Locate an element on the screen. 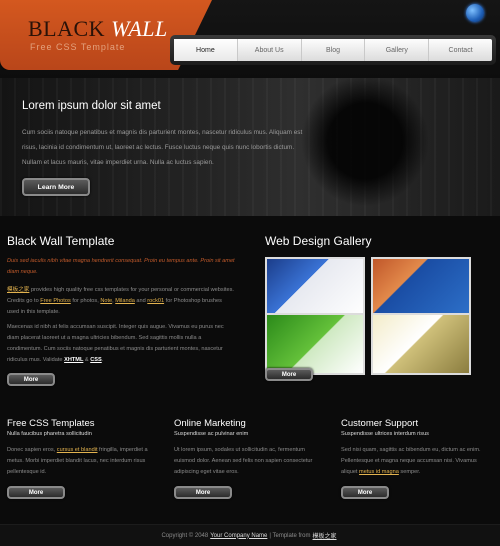 This screenshot has height=546, width=500. logo-main: BLACK is located at coordinates (67, 28).